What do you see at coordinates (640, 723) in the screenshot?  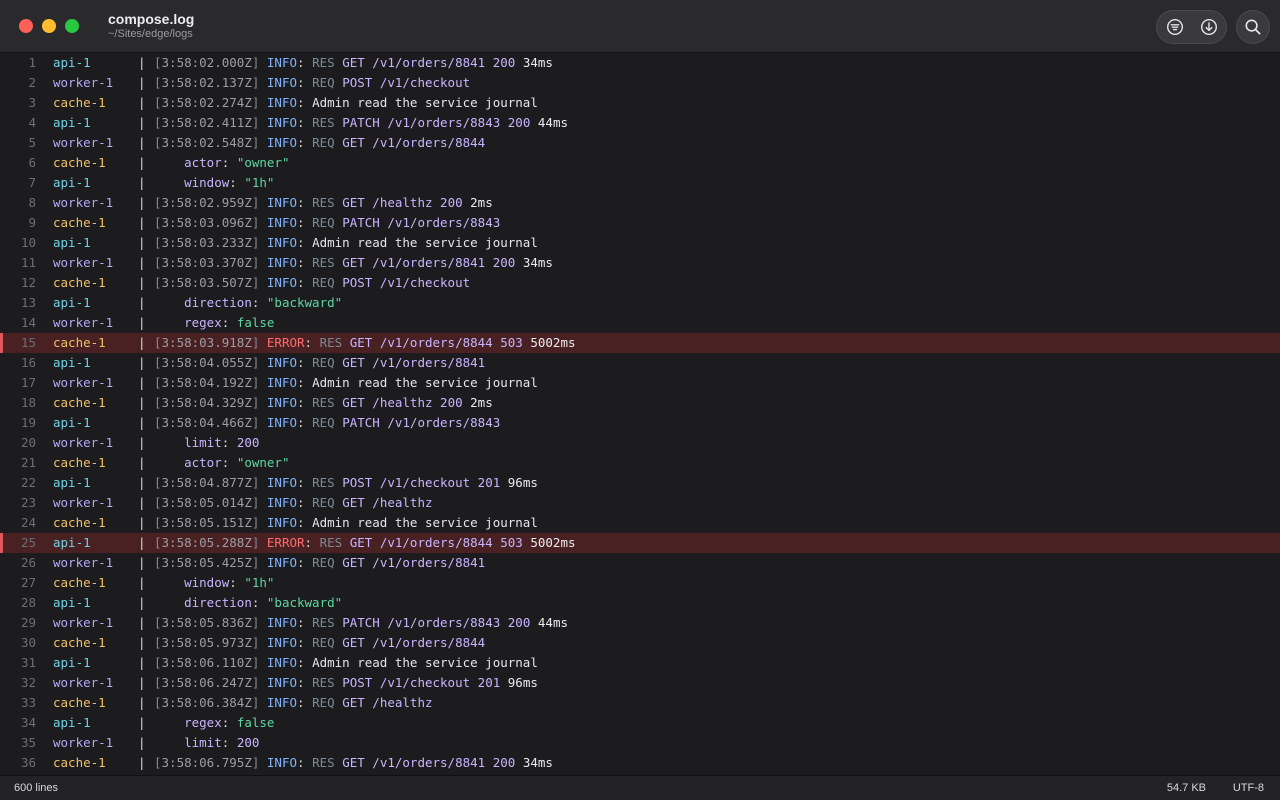 I see `log-line: 34 api-1 | regex: false` at bounding box center [640, 723].